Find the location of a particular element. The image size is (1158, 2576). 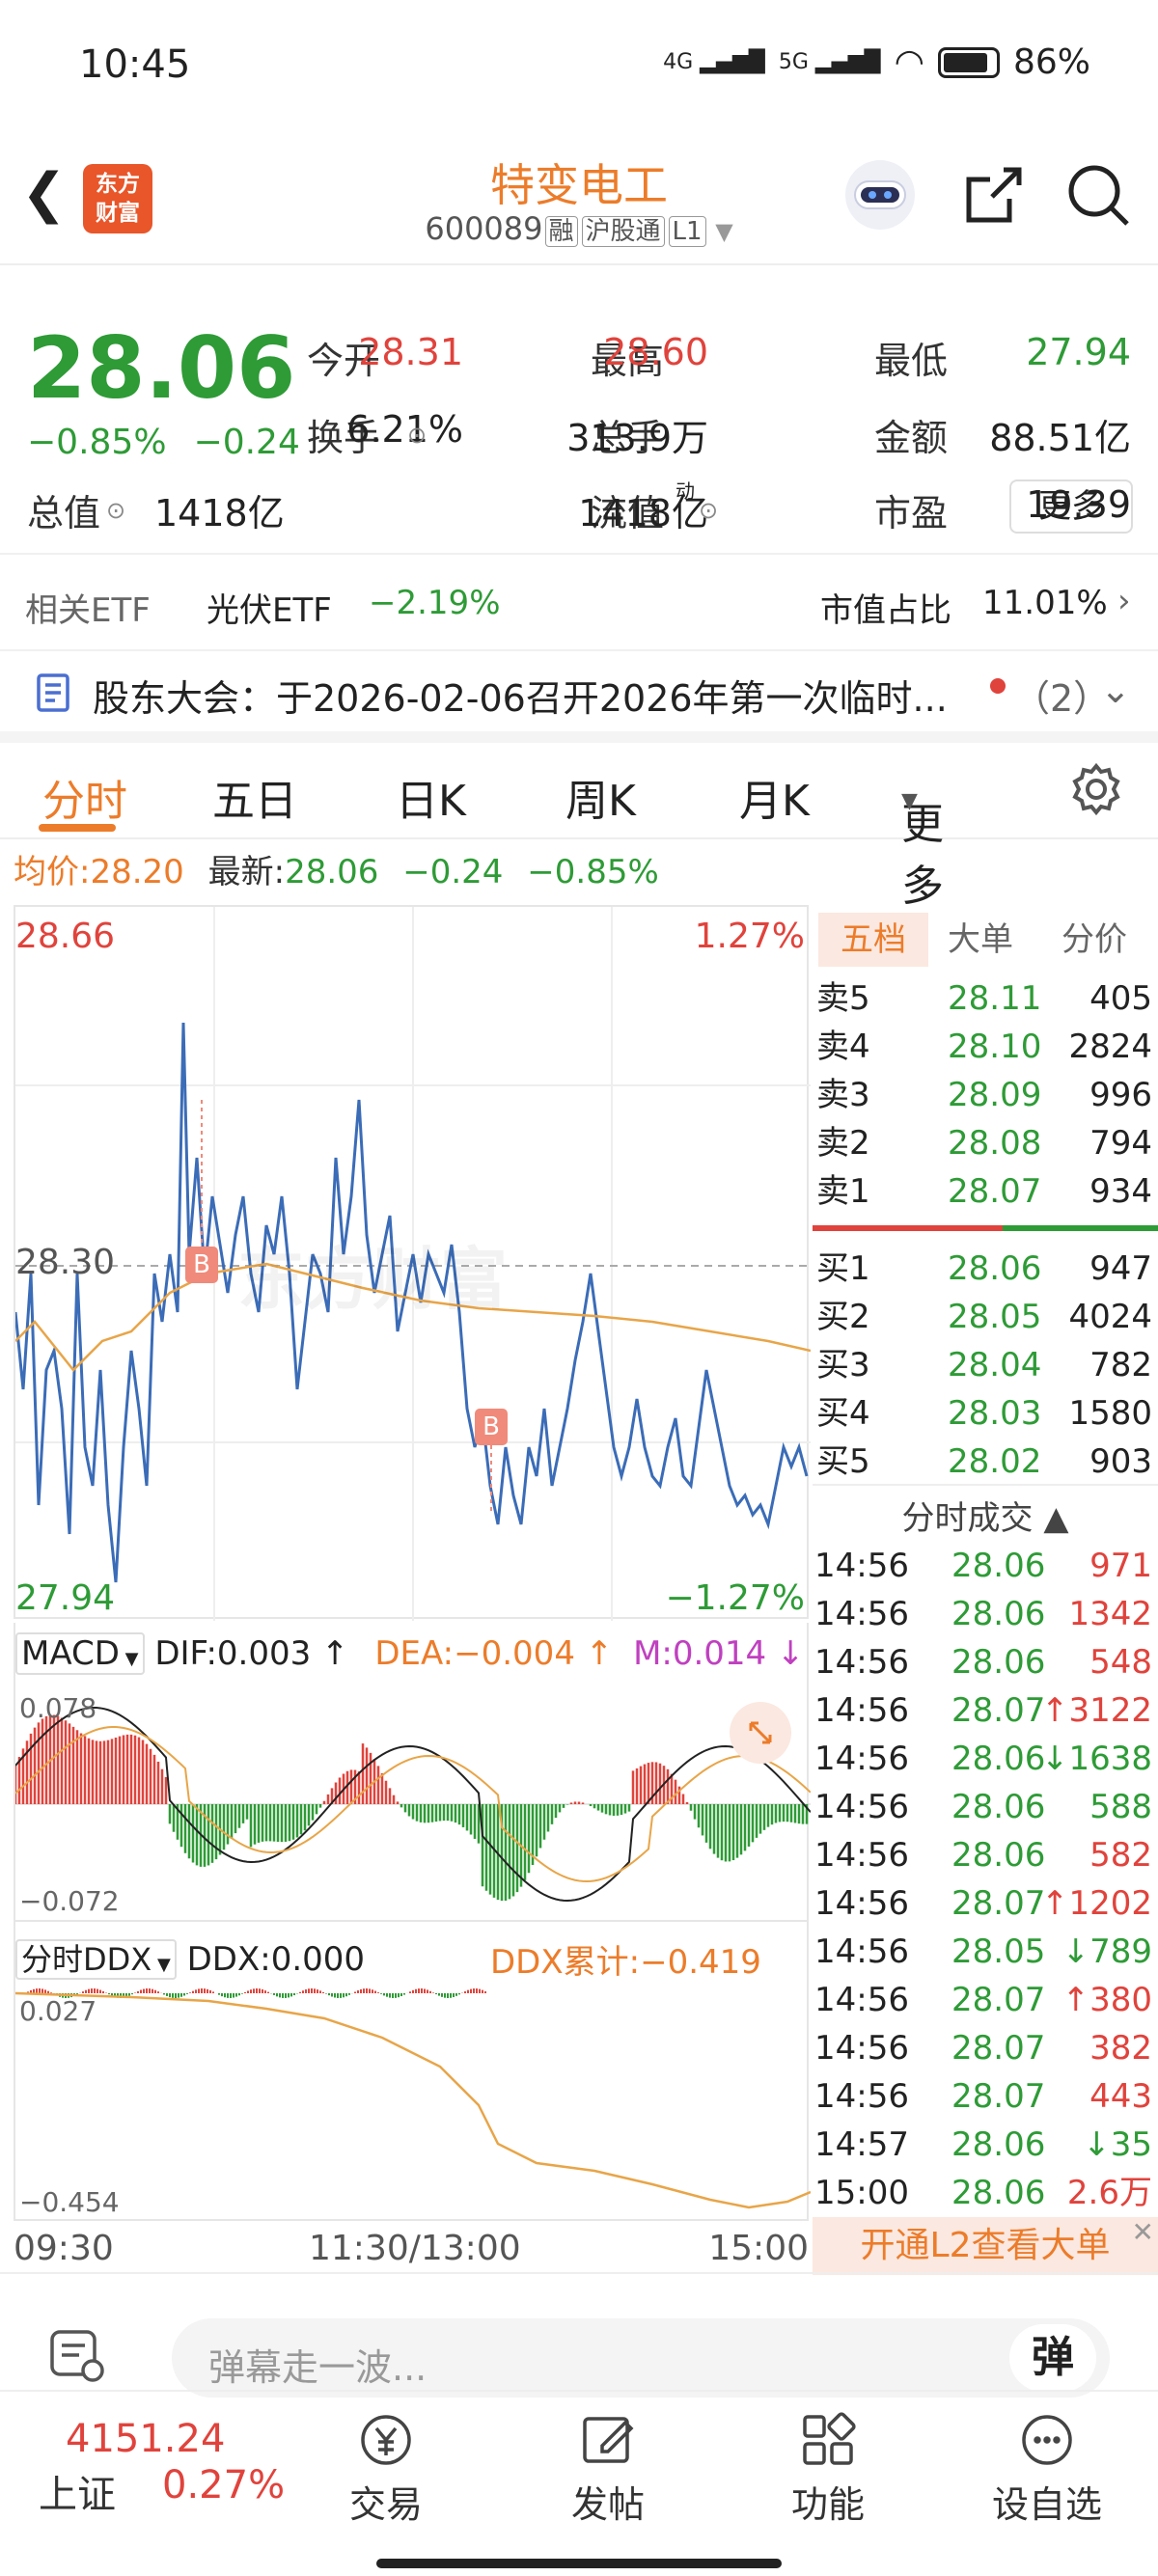

more-dots-icon is located at coordinates (1047, 2440).